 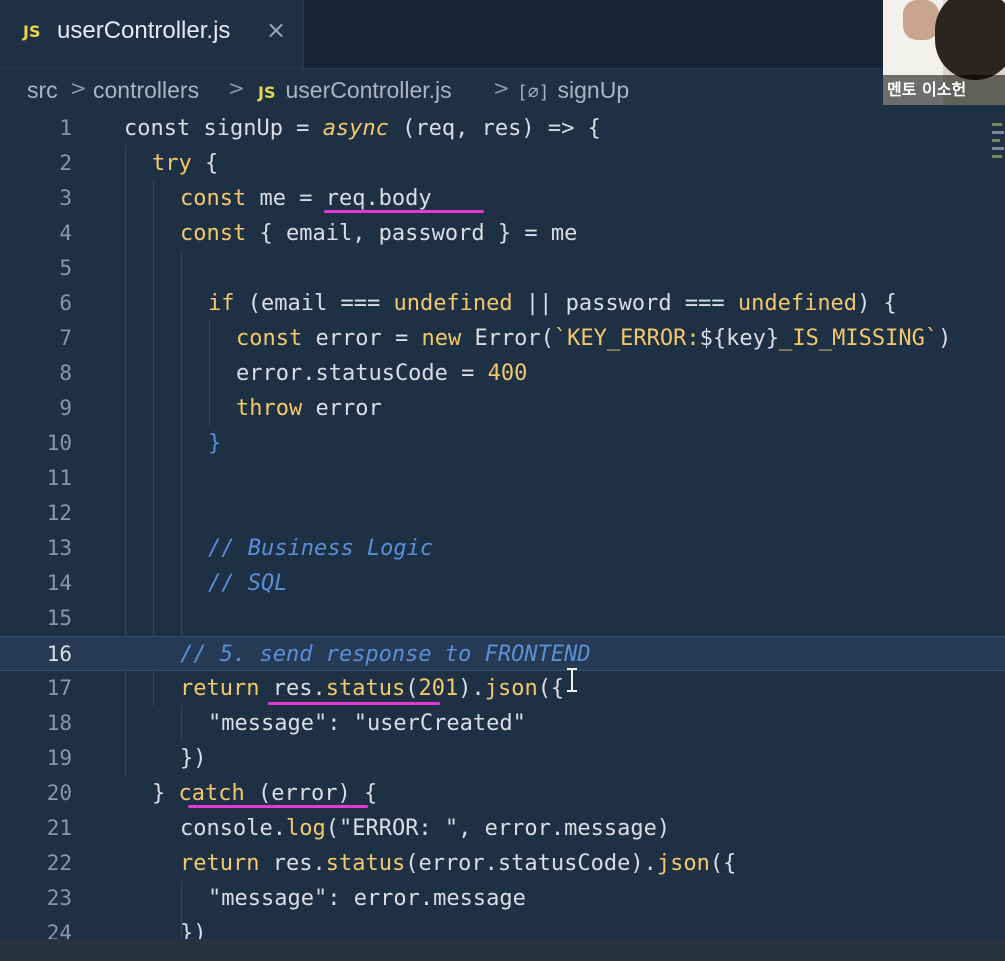 I want to click on code-line: 13 // Business Logic, so click(x=502, y=548).